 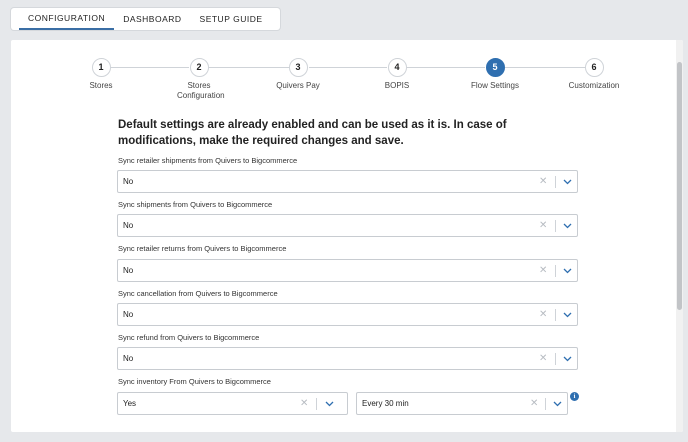 I want to click on retailer-returns-select: No ✕, so click(x=347, y=270).